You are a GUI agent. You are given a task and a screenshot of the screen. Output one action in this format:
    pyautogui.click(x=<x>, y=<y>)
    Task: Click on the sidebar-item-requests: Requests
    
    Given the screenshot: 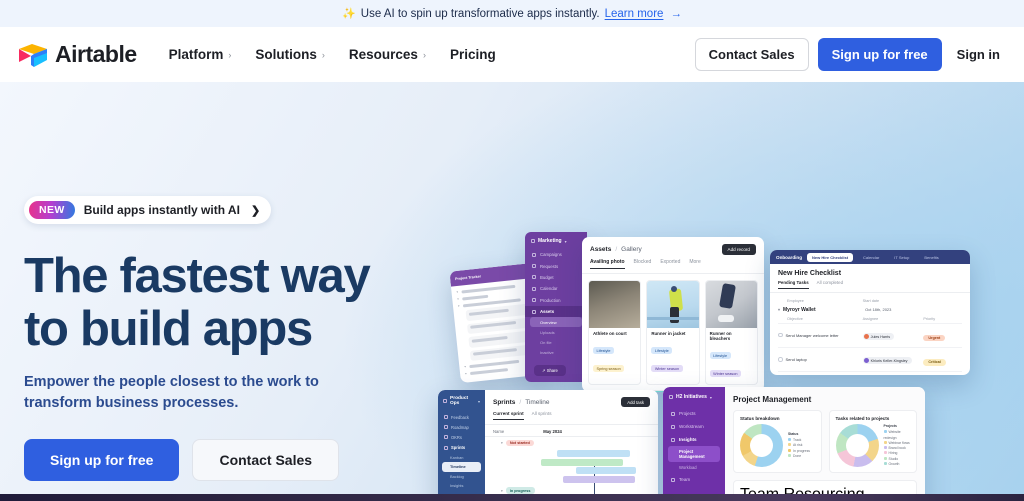 What is the action you would take?
    pyautogui.click(x=556, y=265)
    